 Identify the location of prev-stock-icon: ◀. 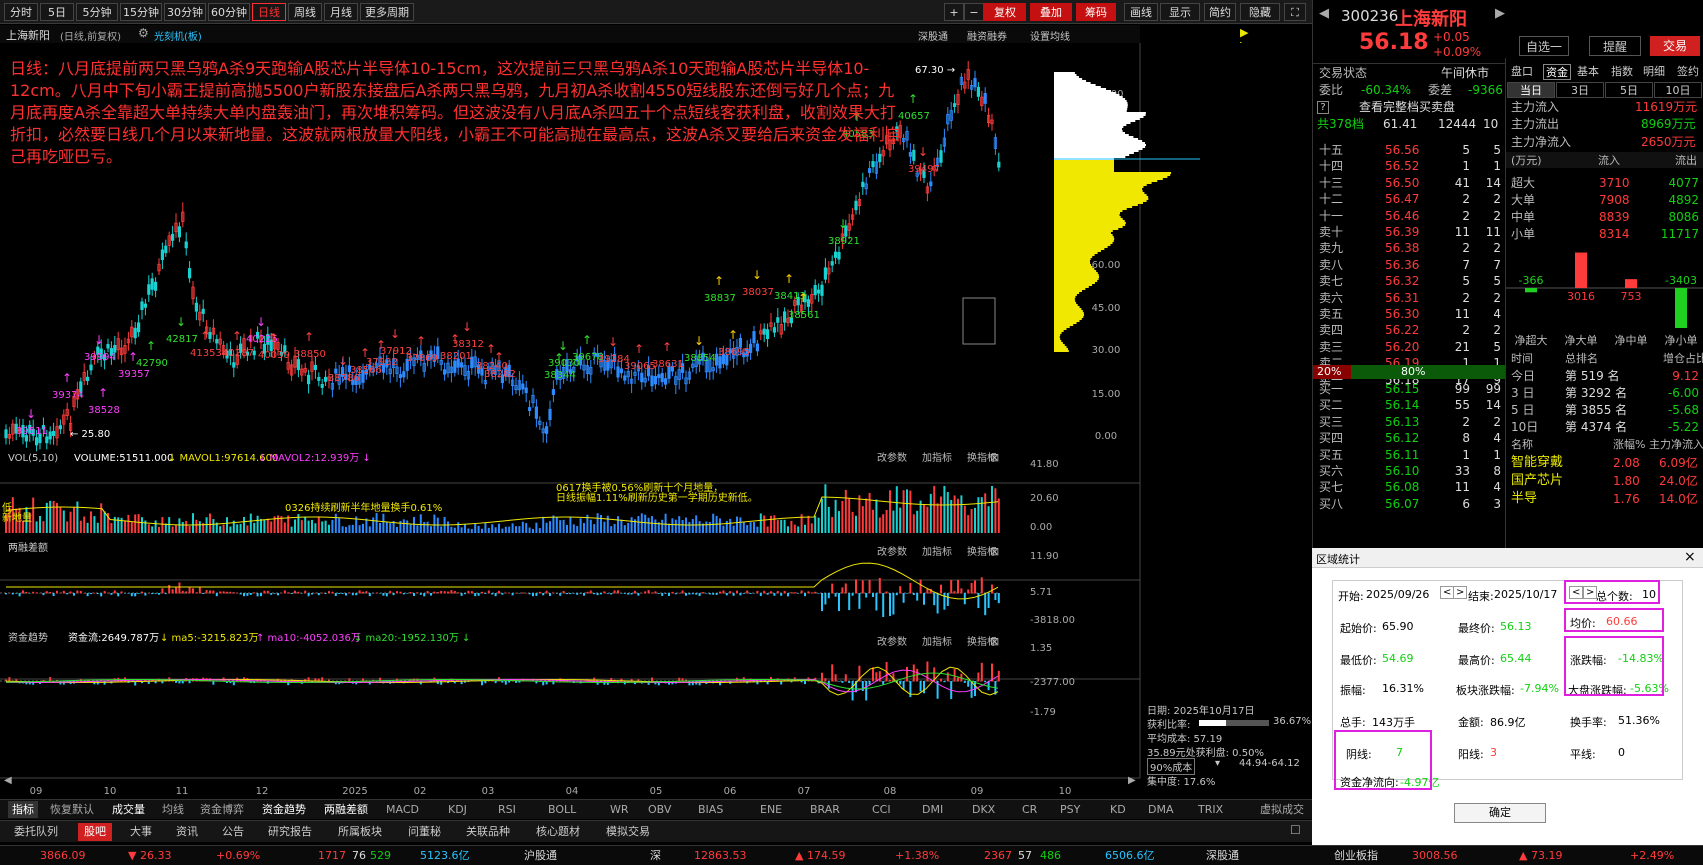
(1324, 13).